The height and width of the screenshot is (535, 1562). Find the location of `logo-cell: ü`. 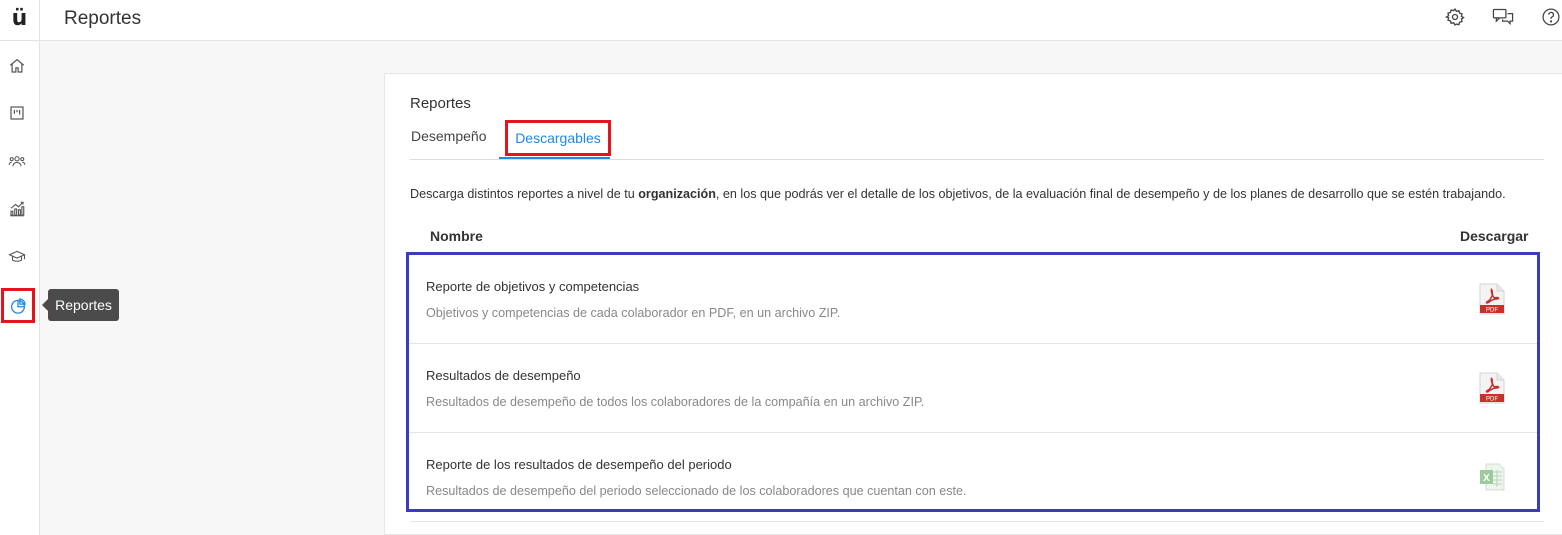

logo-cell: ü is located at coordinates (20, 20).